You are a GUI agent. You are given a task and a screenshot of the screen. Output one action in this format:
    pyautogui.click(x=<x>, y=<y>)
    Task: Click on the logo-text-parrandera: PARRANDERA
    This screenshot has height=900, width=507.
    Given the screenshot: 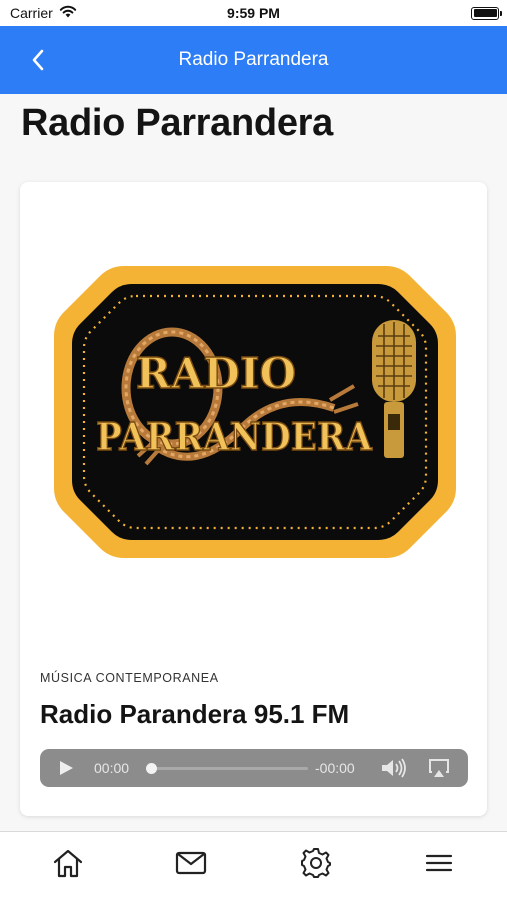 What is the action you would take?
    pyautogui.click(x=234, y=436)
    